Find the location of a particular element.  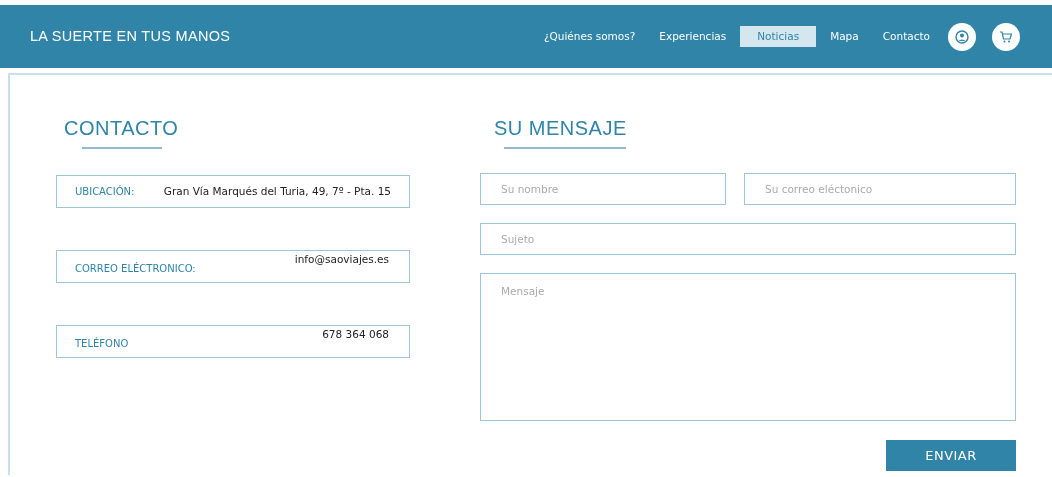

site-title: LA SUERTE EN TUS MANOS is located at coordinates (130, 36).